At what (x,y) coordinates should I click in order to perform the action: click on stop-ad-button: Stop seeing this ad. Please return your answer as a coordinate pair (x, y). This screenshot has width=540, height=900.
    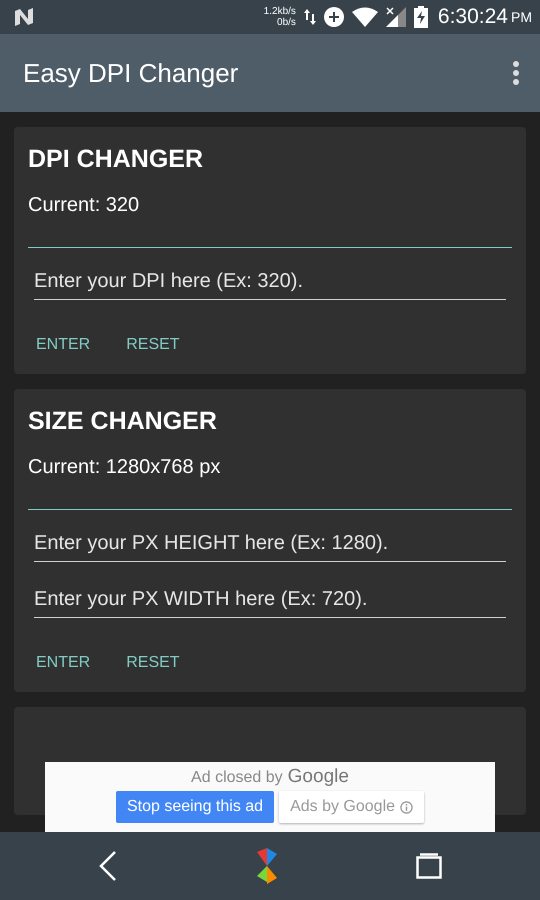
    Looking at the image, I should click on (195, 807).